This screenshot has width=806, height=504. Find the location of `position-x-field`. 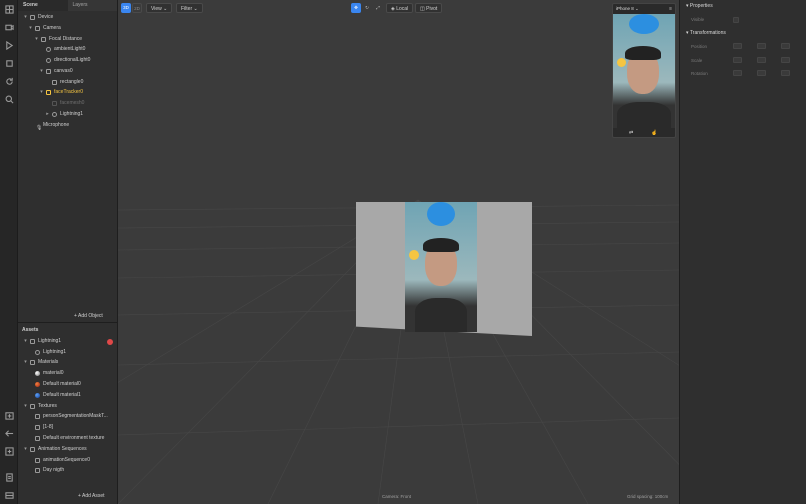

position-x-field is located at coordinates (737, 46).